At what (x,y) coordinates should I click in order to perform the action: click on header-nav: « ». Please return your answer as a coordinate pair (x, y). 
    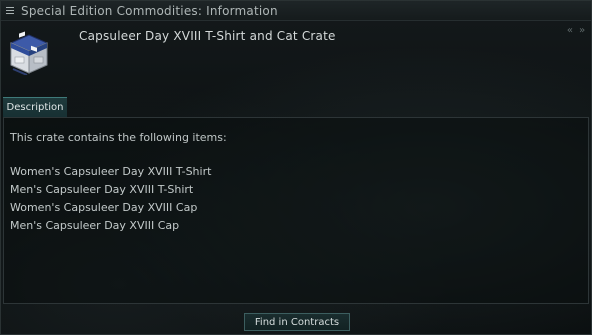
    Looking at the image, I should click on (576, 30).